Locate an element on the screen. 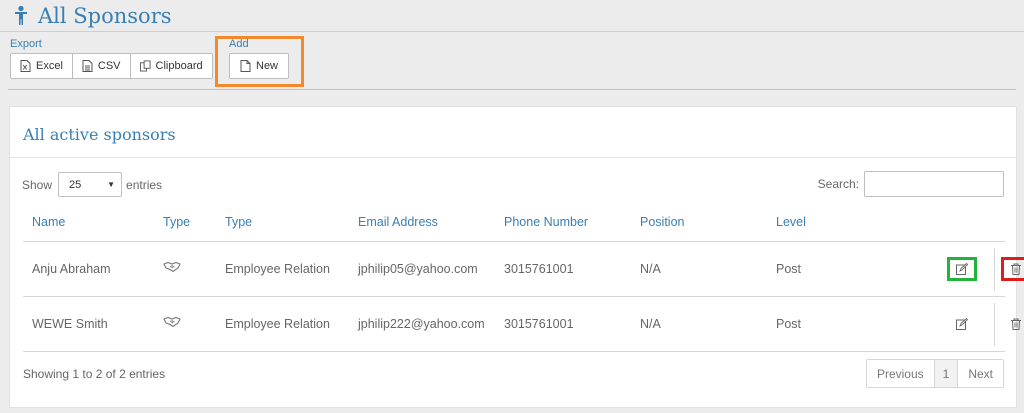 The height and width of the screenshot is (413, 1024). column-header-actions is located at coordinates (936, 222).